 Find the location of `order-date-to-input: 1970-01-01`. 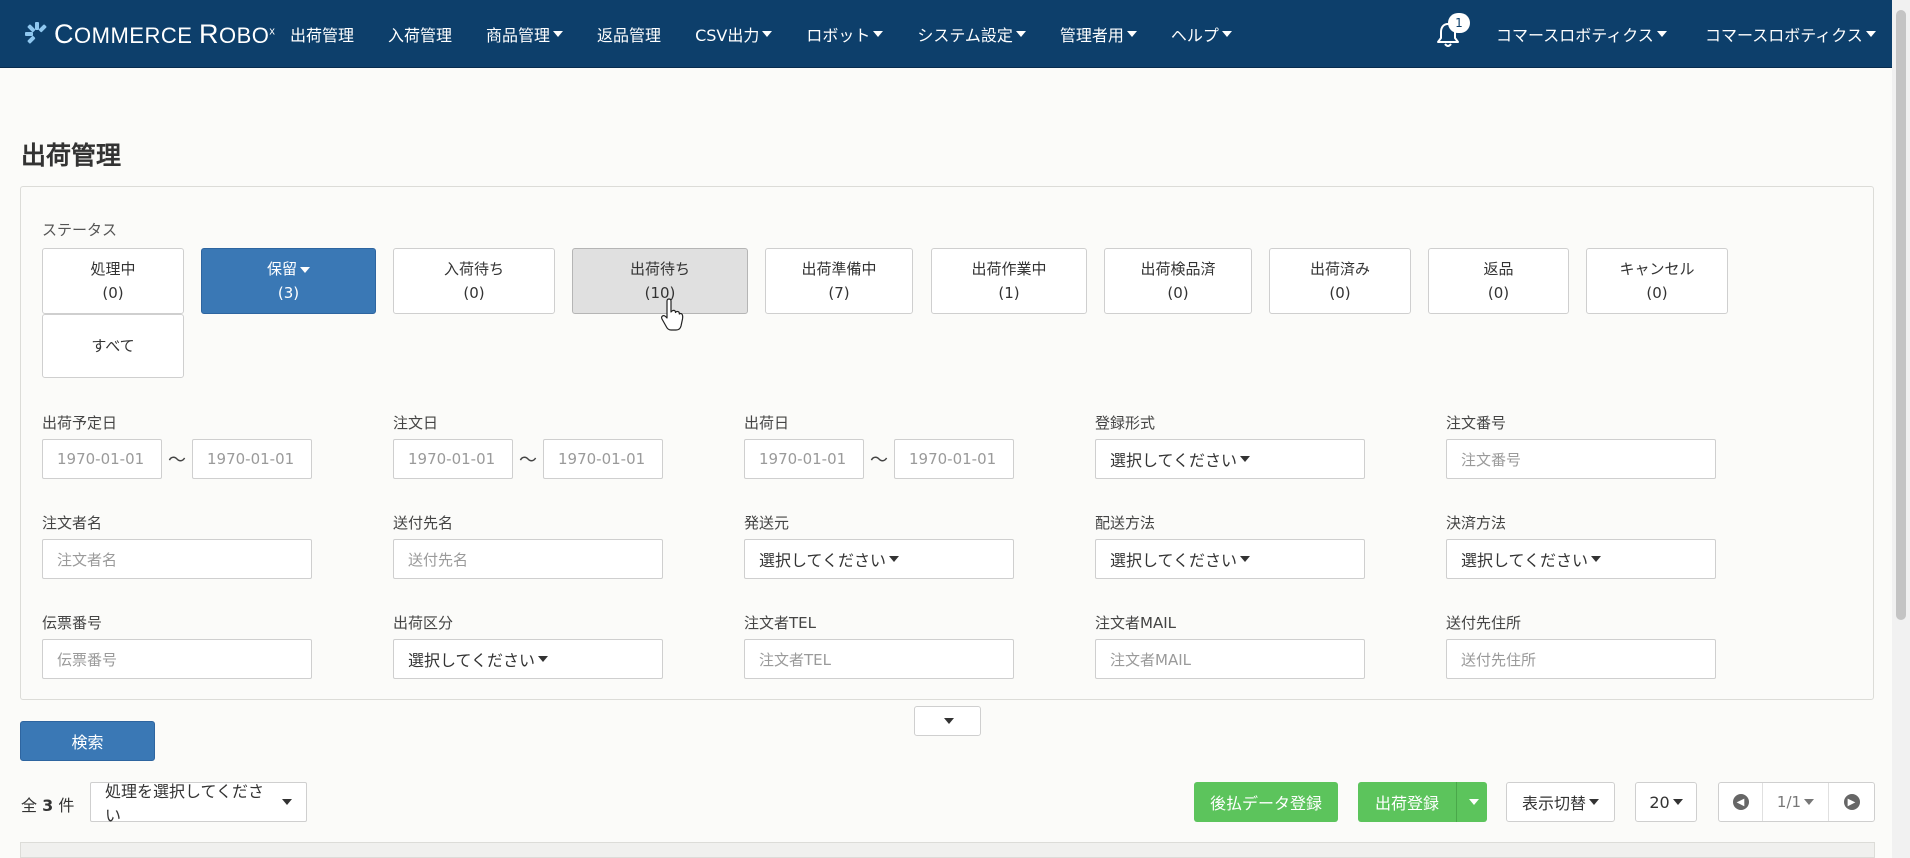

order-date-to-input: 1970-01-01 is located at coordinates (603, 459).